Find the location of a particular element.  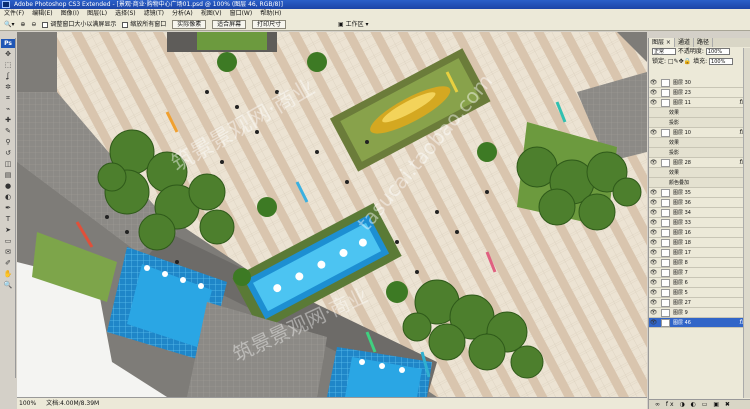

marquee-icon: ⬚ is located at coordinates (8, 65).